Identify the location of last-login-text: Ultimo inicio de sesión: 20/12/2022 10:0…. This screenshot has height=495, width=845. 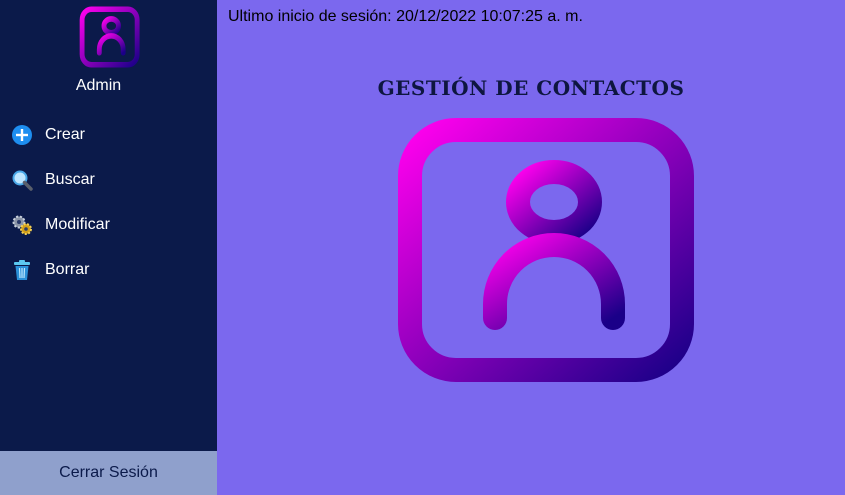
(405, 16).